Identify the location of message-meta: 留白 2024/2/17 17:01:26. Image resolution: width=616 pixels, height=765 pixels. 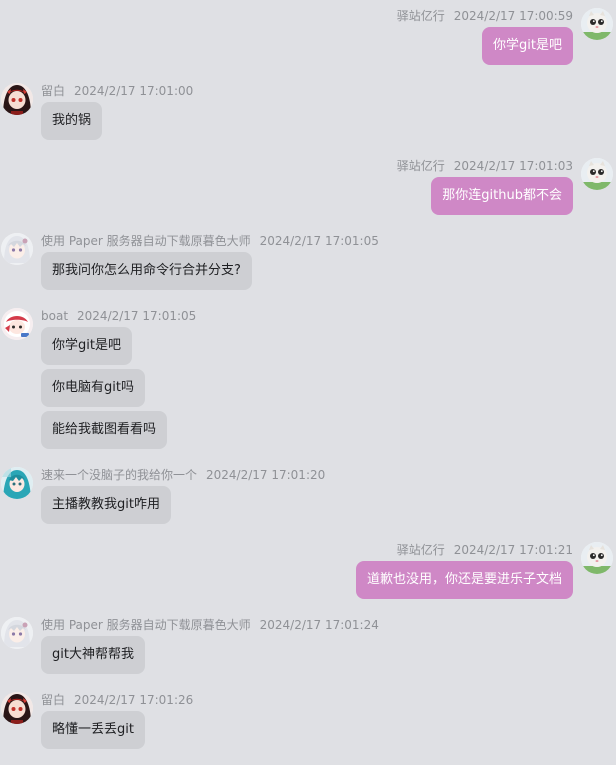
(117, 700).